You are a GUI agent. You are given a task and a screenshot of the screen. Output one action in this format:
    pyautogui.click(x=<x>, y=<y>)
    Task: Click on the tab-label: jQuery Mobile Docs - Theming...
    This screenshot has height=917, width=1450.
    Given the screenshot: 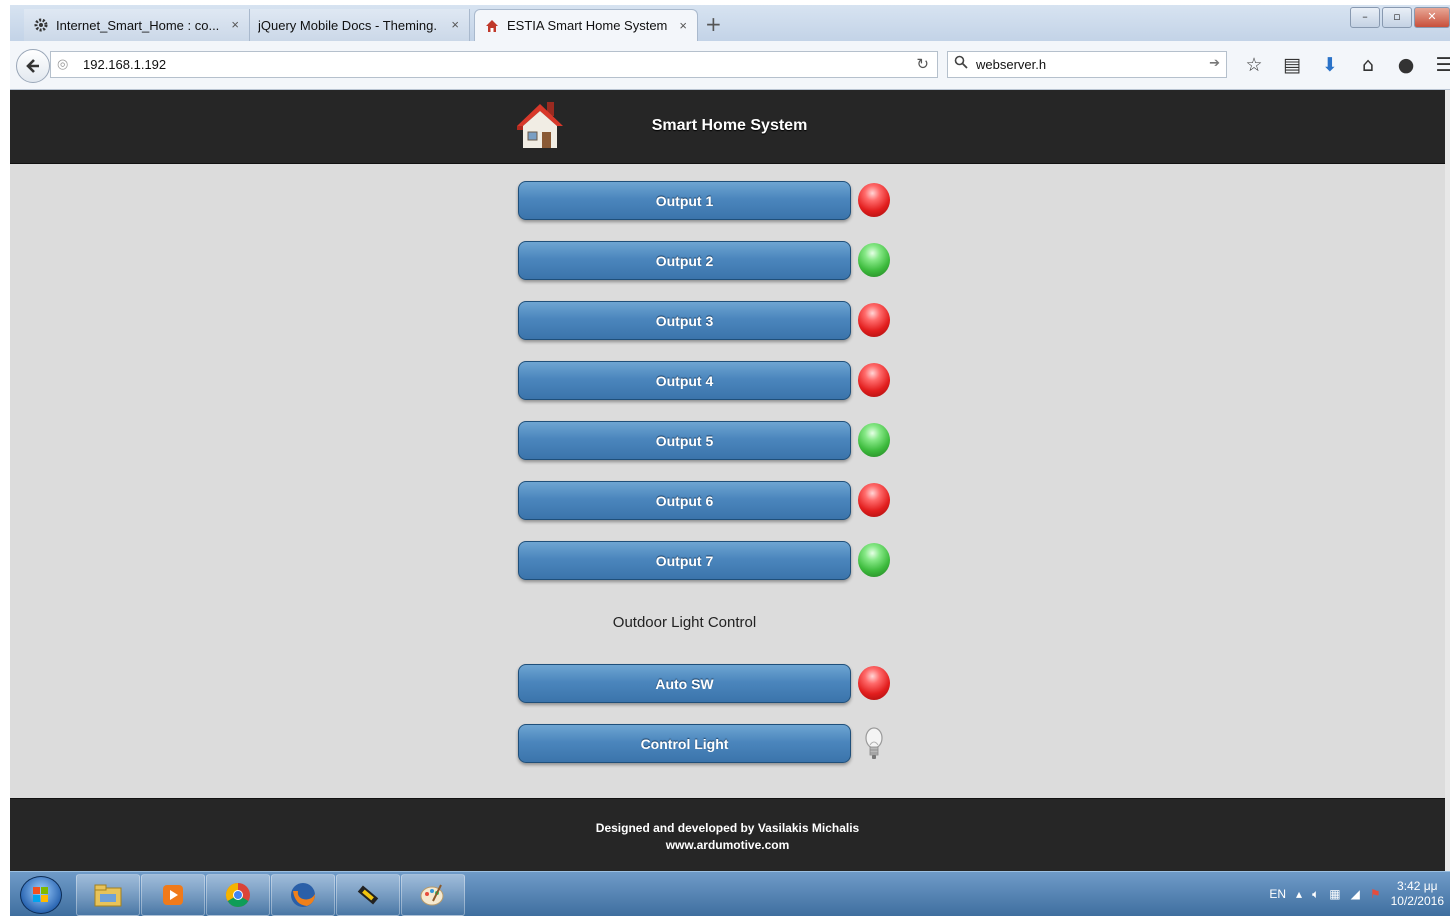 What is the action you would take?
    pyautogui.click(x=348, y=25)
    